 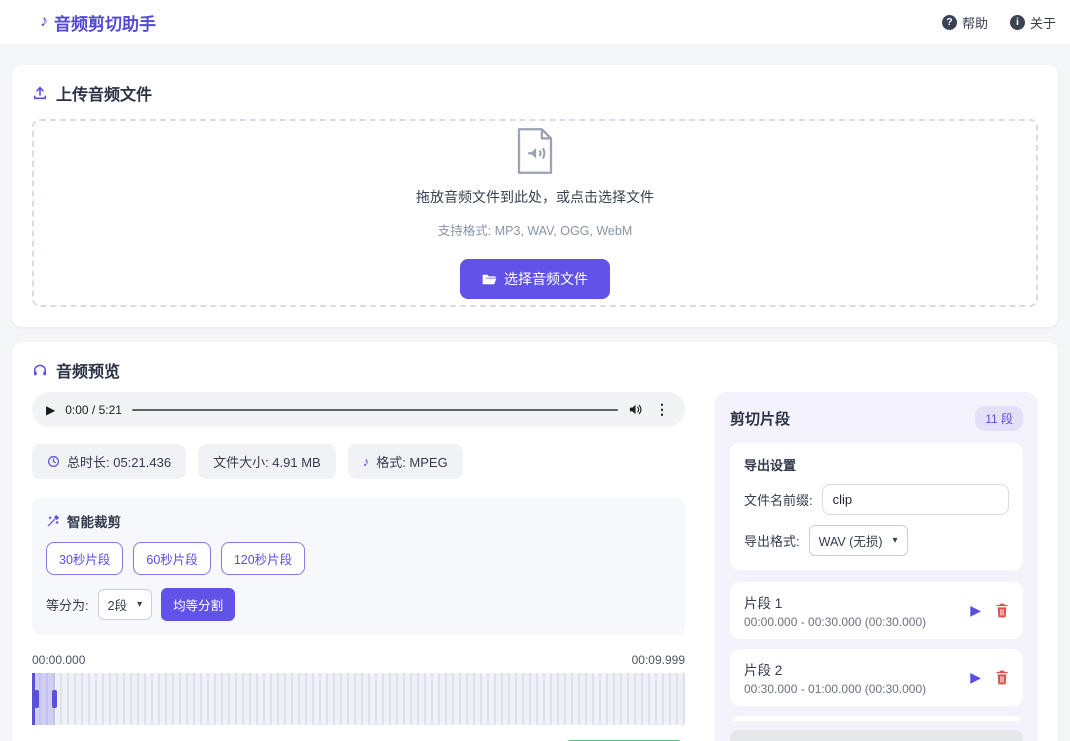 I want to click on export-format-select: WAV (无损) ▾, so click(x=858, y=540).